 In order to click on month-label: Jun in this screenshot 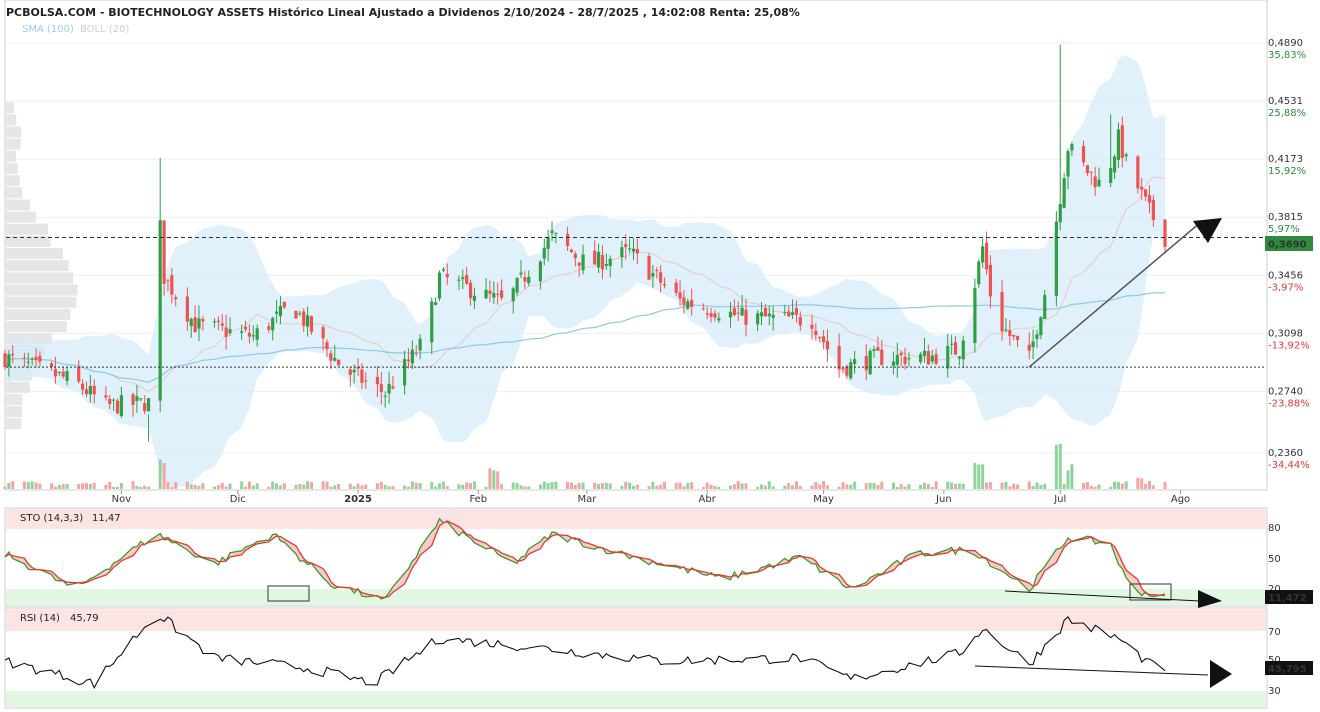, I will do `click(943, 499)`.